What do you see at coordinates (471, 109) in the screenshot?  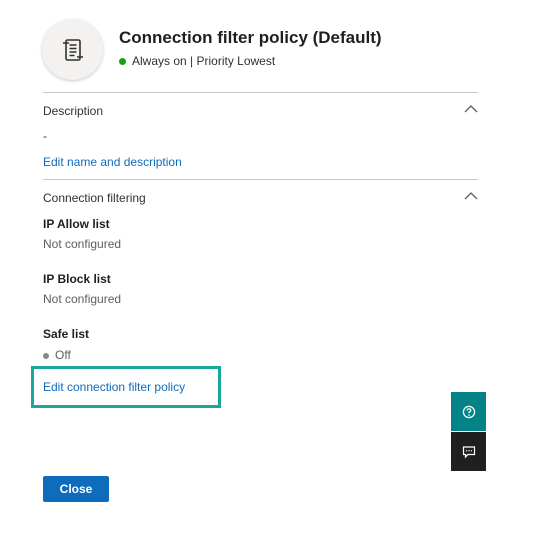 I see `collapse-description-chevron-up-icon` at bounding box center [471, 109].